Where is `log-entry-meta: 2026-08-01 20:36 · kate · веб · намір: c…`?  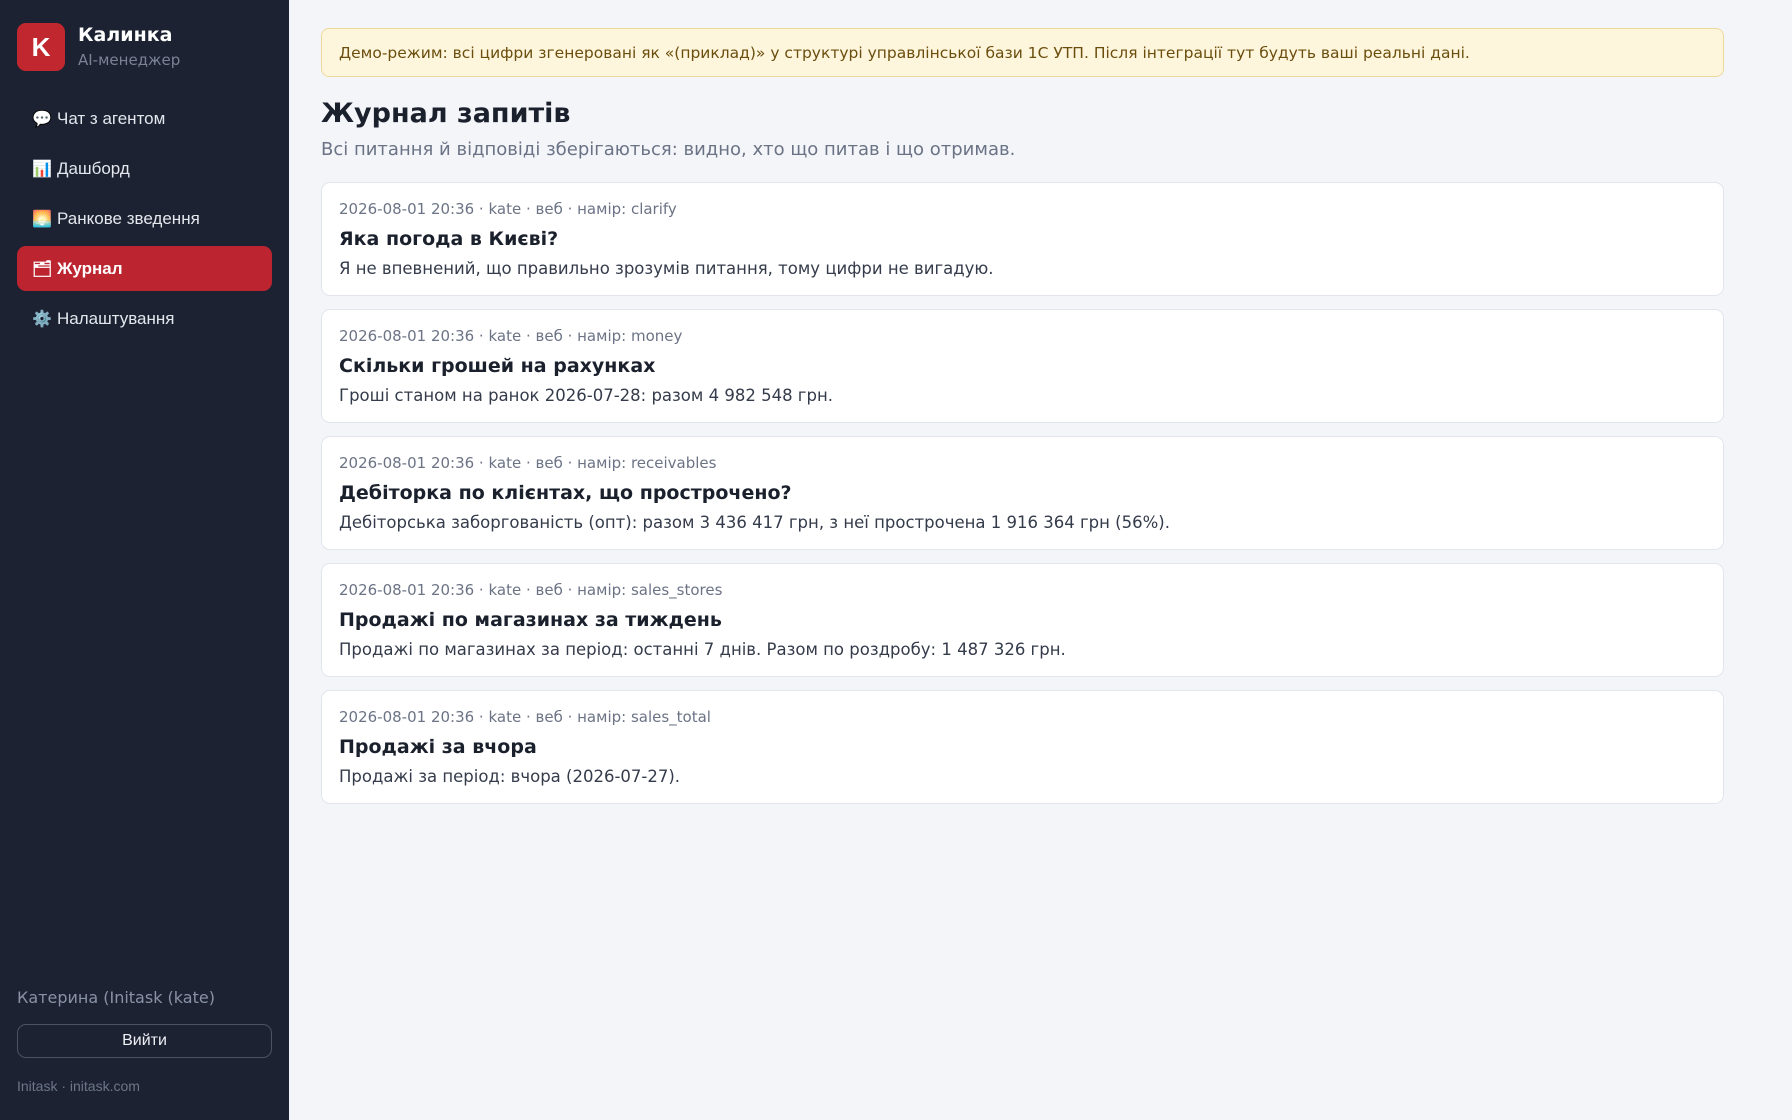
log-entry-meta: 2026-08-01 20:36 · kate · веб · намір: c… is located at coordinates (508, 209).